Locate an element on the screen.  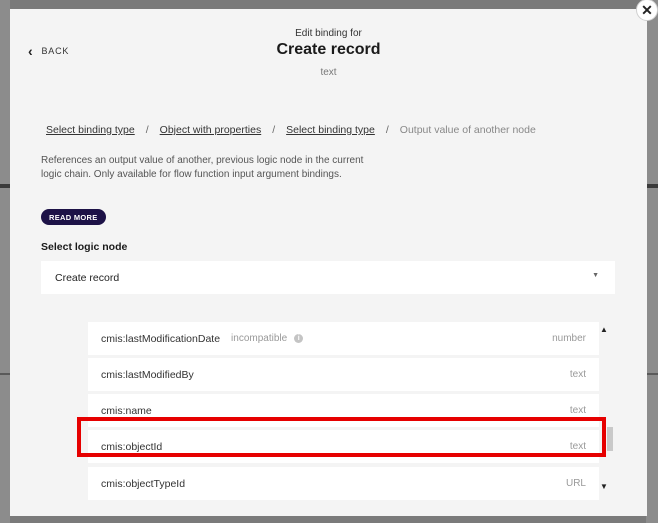
output-type: number is located at coordinates (569, 338).